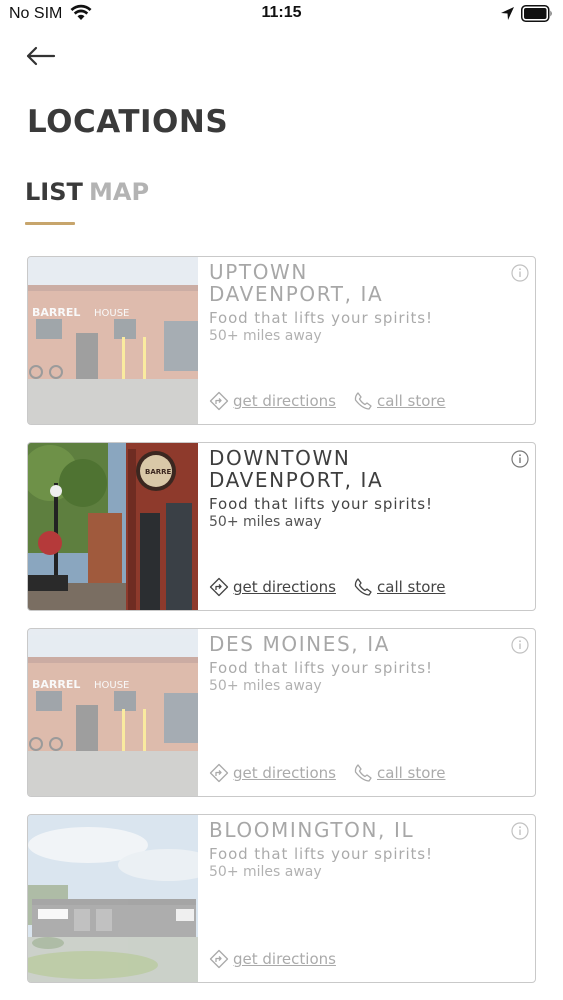 This screenshot has width=563, height=1000. I want to click on back-arrow-icon, so click(41, 56).